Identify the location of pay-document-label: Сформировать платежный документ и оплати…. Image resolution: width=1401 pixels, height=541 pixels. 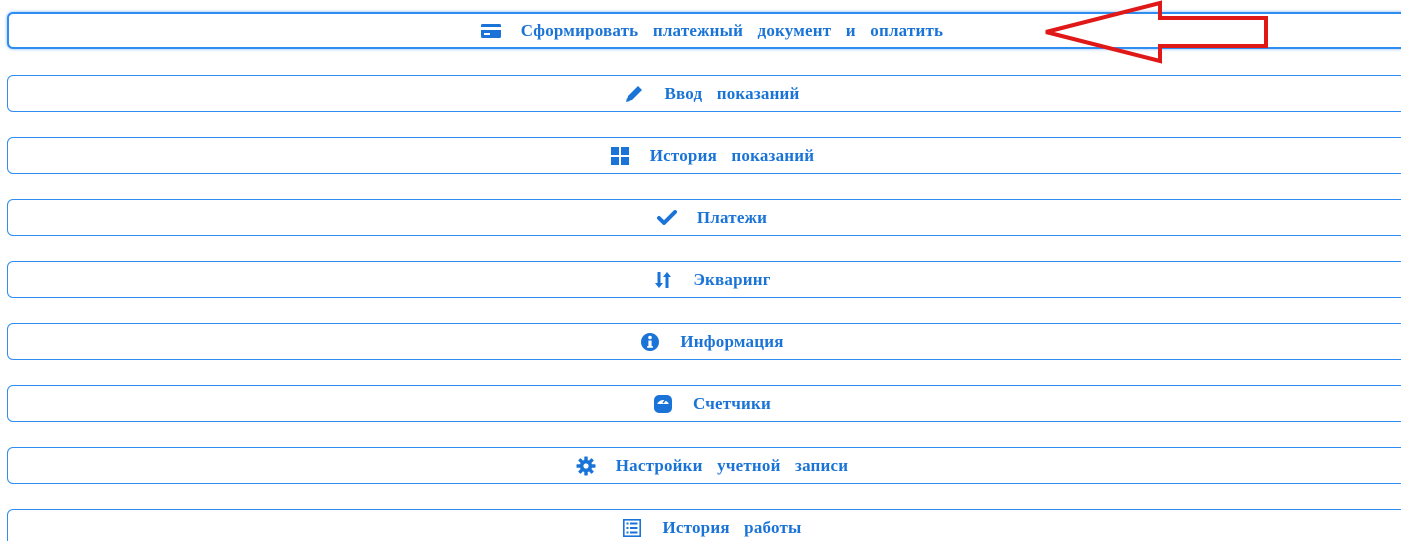
(732, 30).